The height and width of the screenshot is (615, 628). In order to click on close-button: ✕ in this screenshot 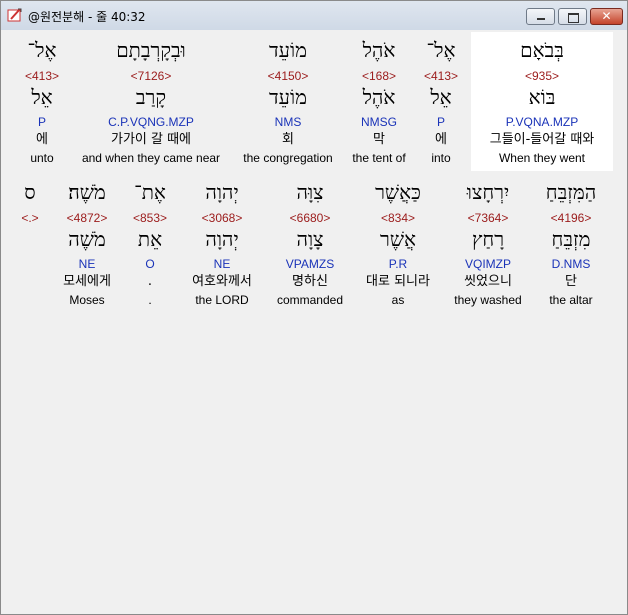, I will do `click(606, 16)`.